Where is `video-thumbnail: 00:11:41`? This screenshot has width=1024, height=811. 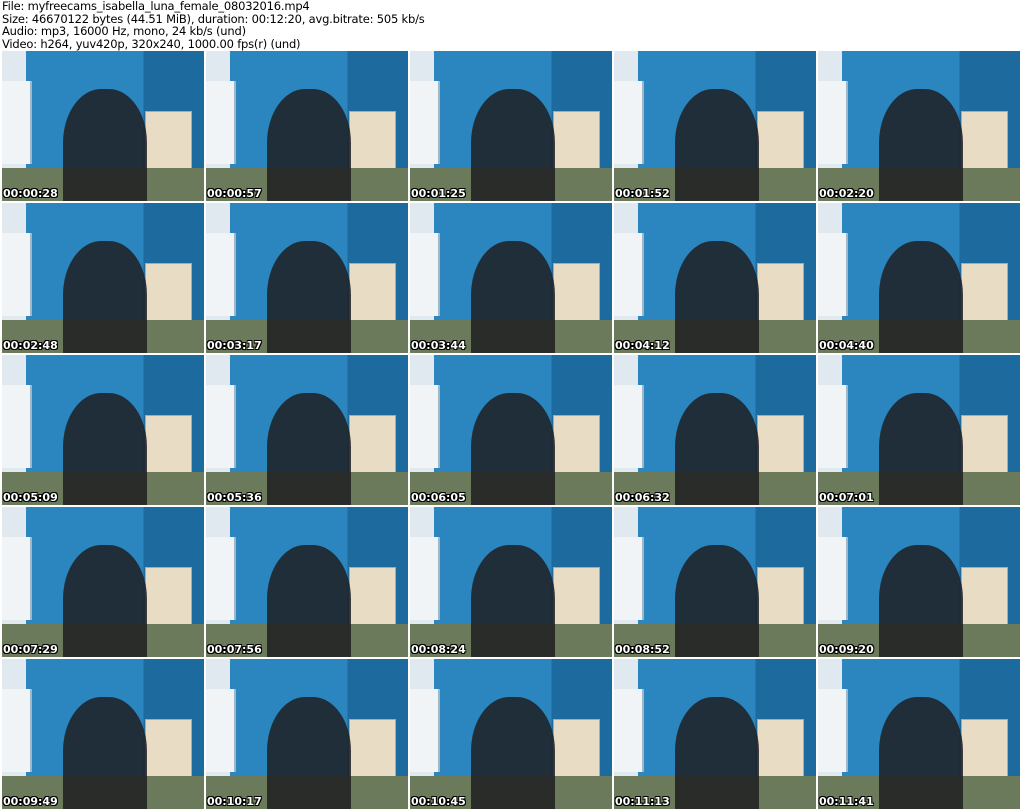
video-thumbnail: 00:11:41 is located at coordinates (919, 734).